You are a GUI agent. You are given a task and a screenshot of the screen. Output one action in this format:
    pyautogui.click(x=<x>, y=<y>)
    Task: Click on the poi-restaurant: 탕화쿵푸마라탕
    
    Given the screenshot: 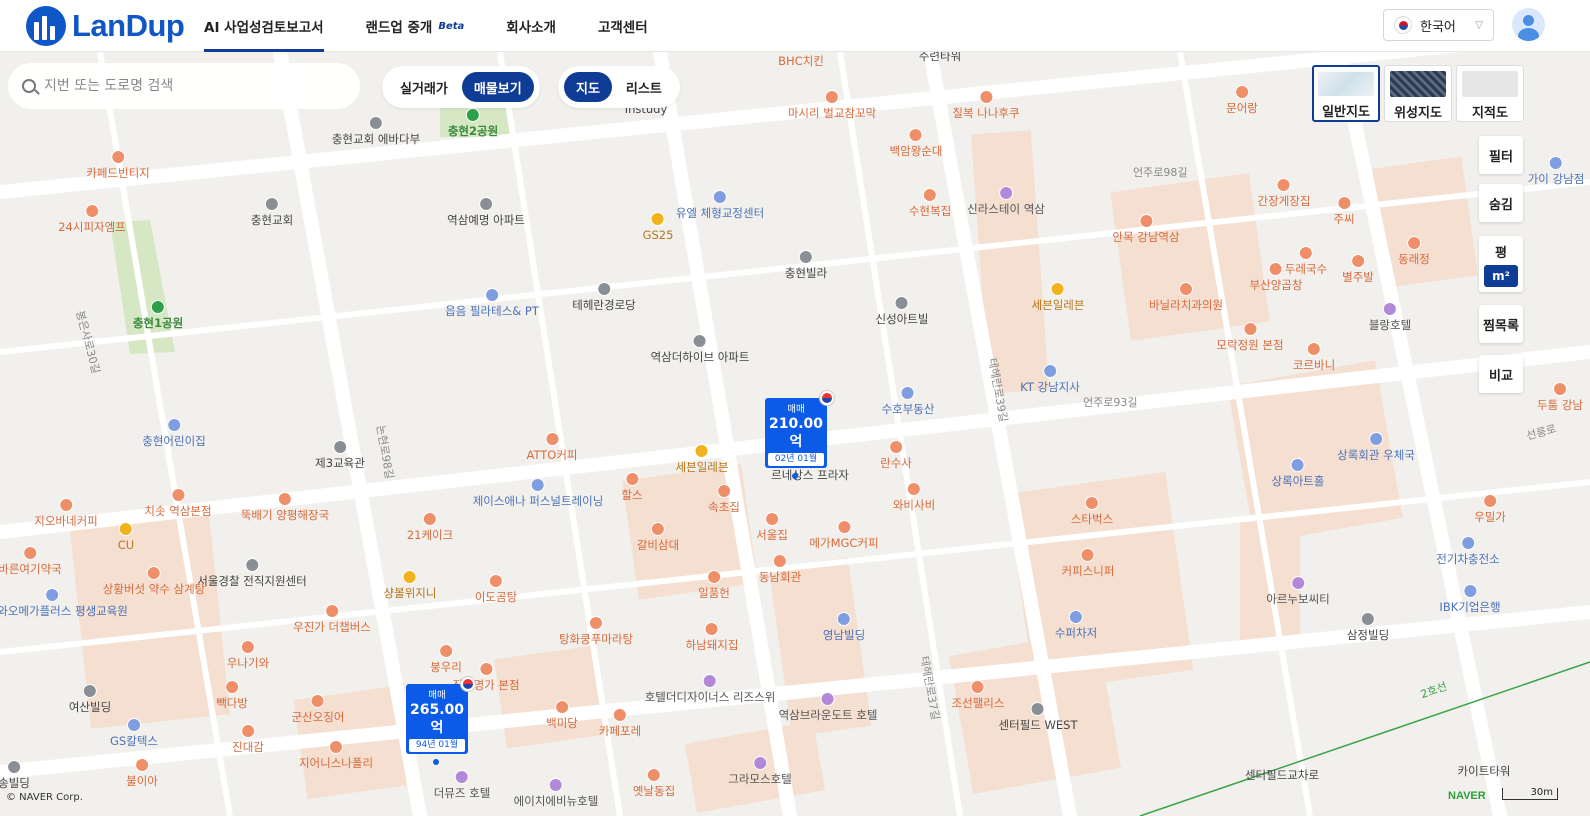 What is the action you would take?
    pyautogui.click(x=596, y=631)
    